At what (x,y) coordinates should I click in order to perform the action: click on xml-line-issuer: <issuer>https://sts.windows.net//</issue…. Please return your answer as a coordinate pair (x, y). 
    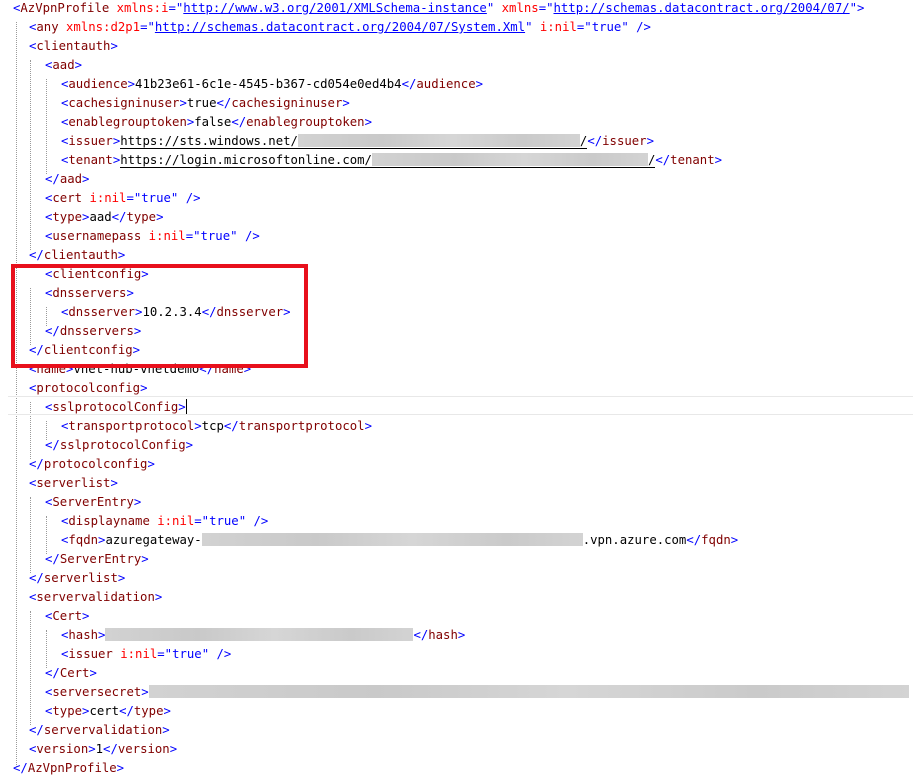
    Looking at the image, I should click on (357, 141).